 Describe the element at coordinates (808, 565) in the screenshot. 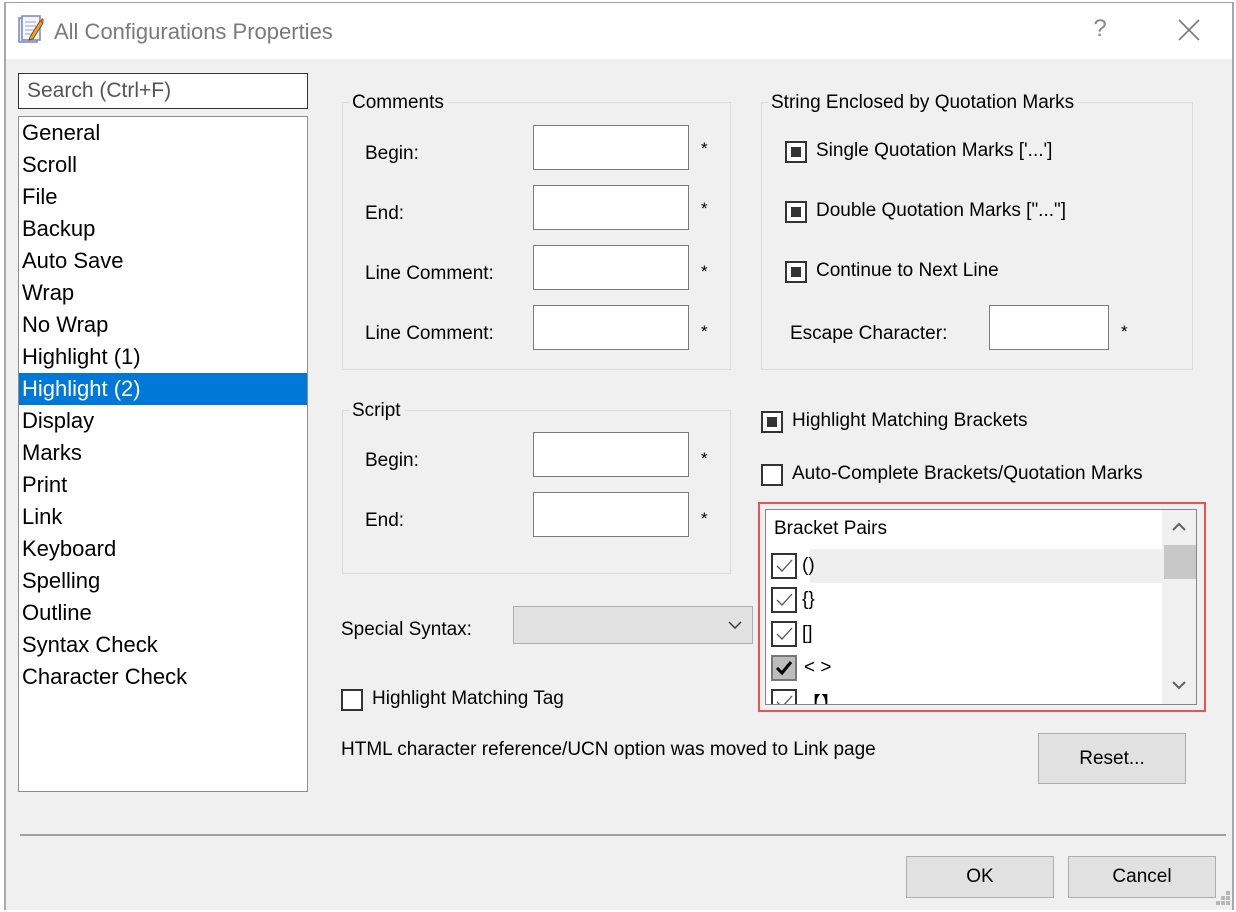

I see `bracket-pair-label: ()` at that location.